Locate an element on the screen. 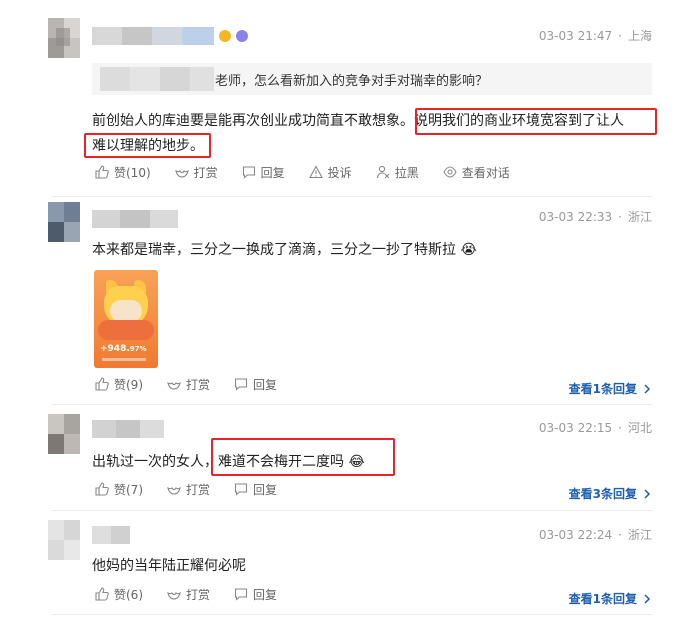 Image resolution: width=692 pixels, height=620 pixels. report-label: 投诉 is located at coordinates (339, 172).